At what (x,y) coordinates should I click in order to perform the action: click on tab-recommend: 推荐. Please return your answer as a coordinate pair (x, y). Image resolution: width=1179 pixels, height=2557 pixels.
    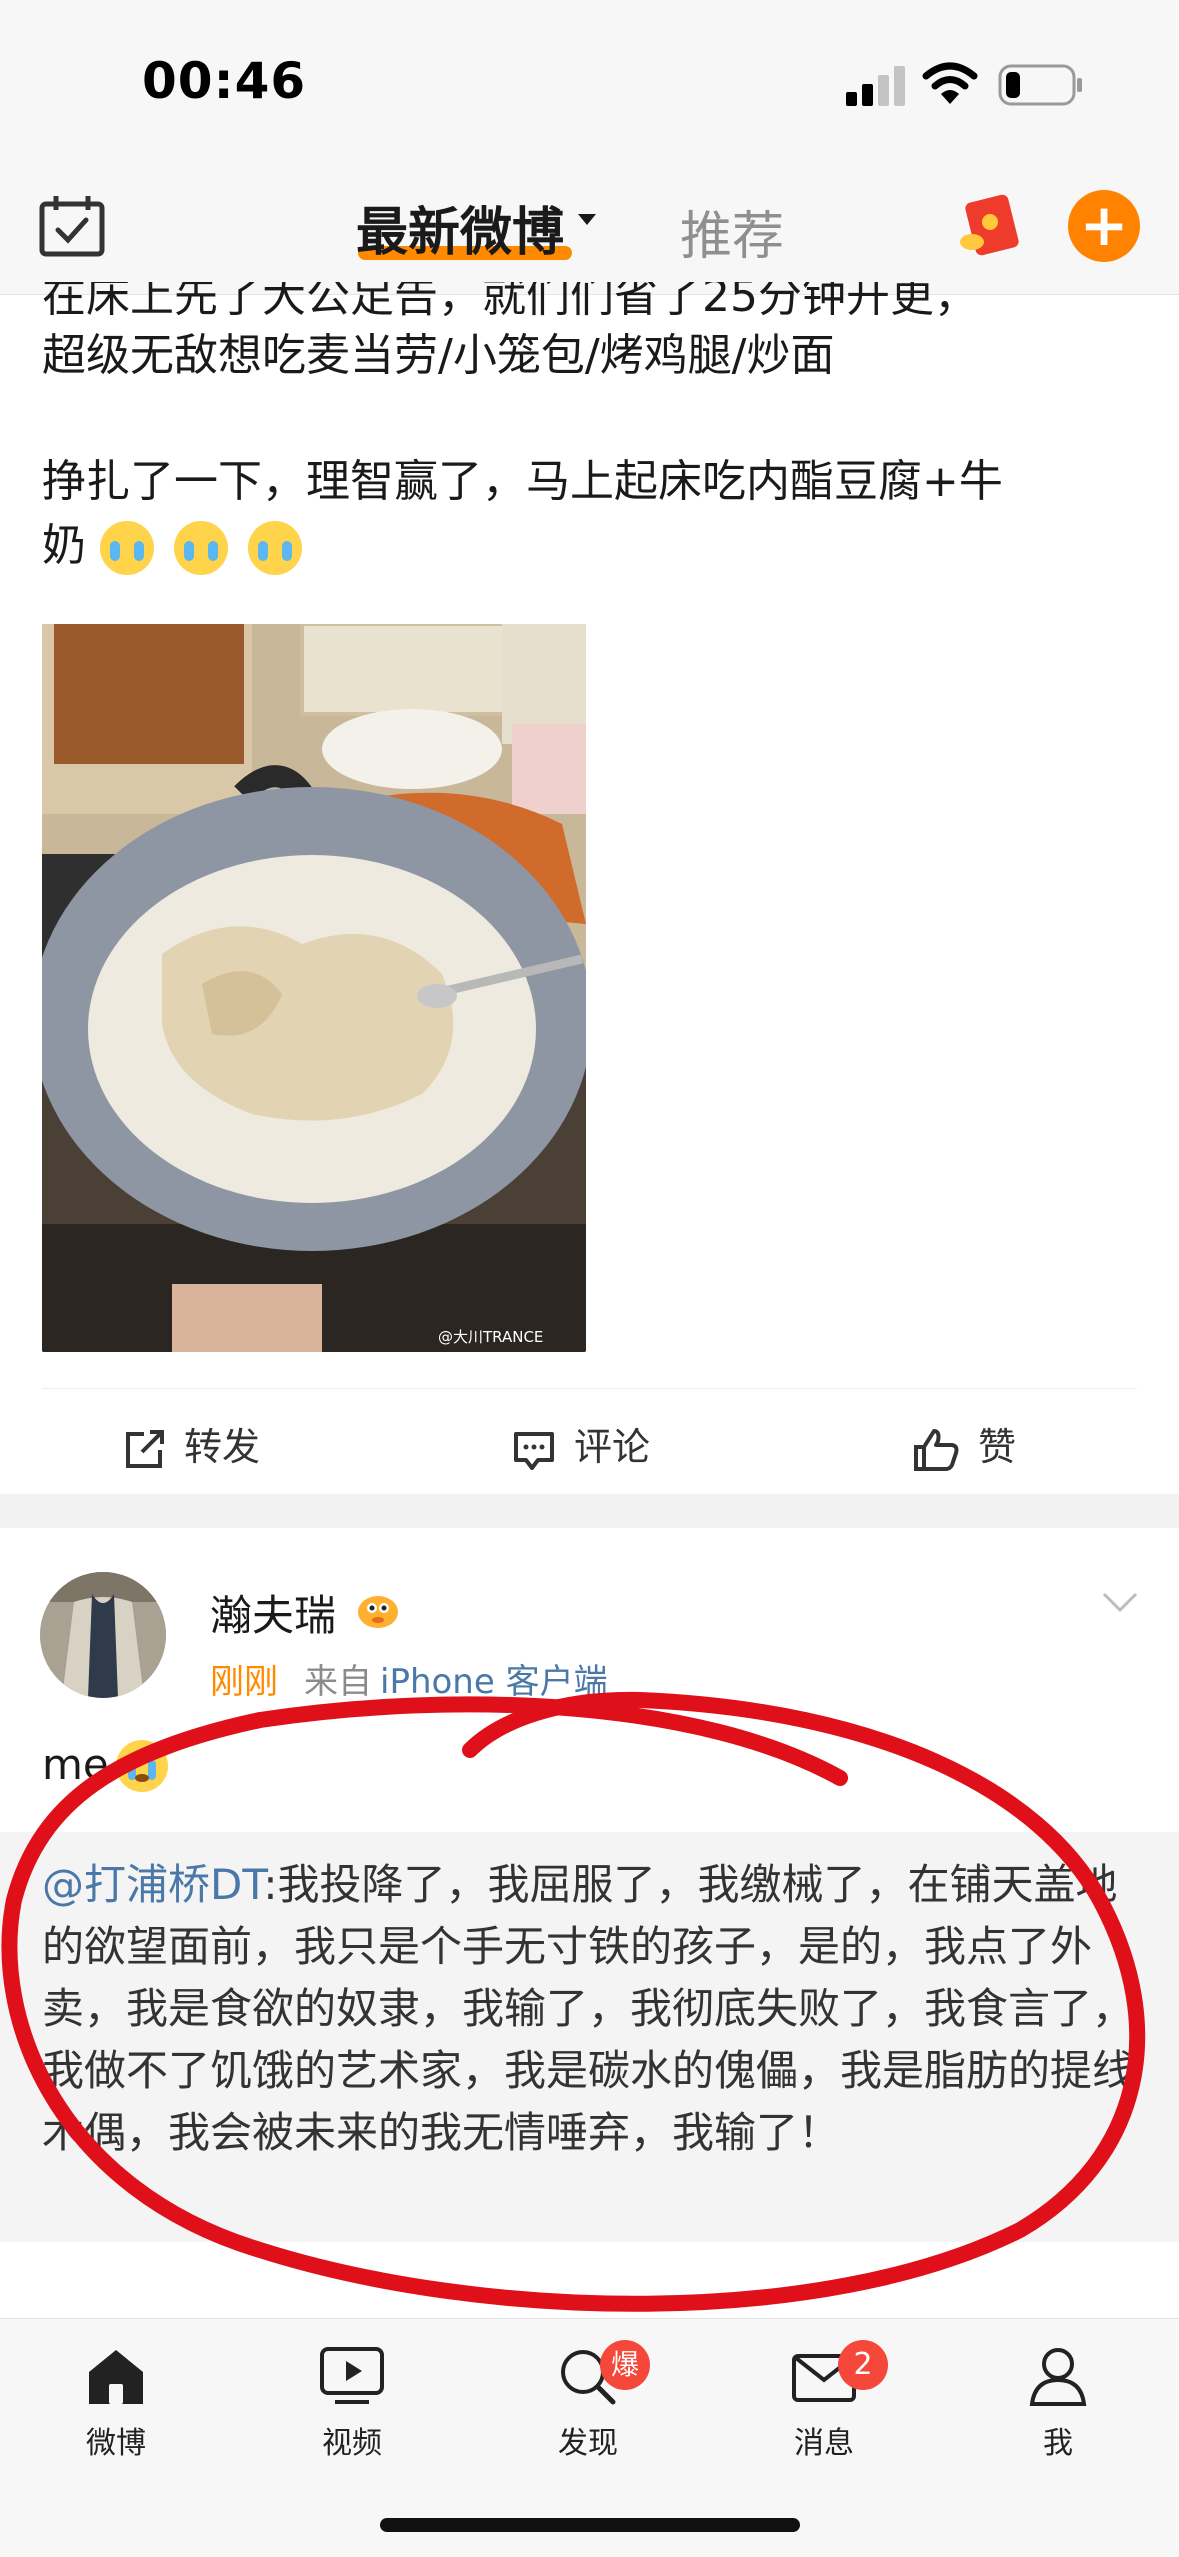
    Looking at the image, I should click on (732, 231).